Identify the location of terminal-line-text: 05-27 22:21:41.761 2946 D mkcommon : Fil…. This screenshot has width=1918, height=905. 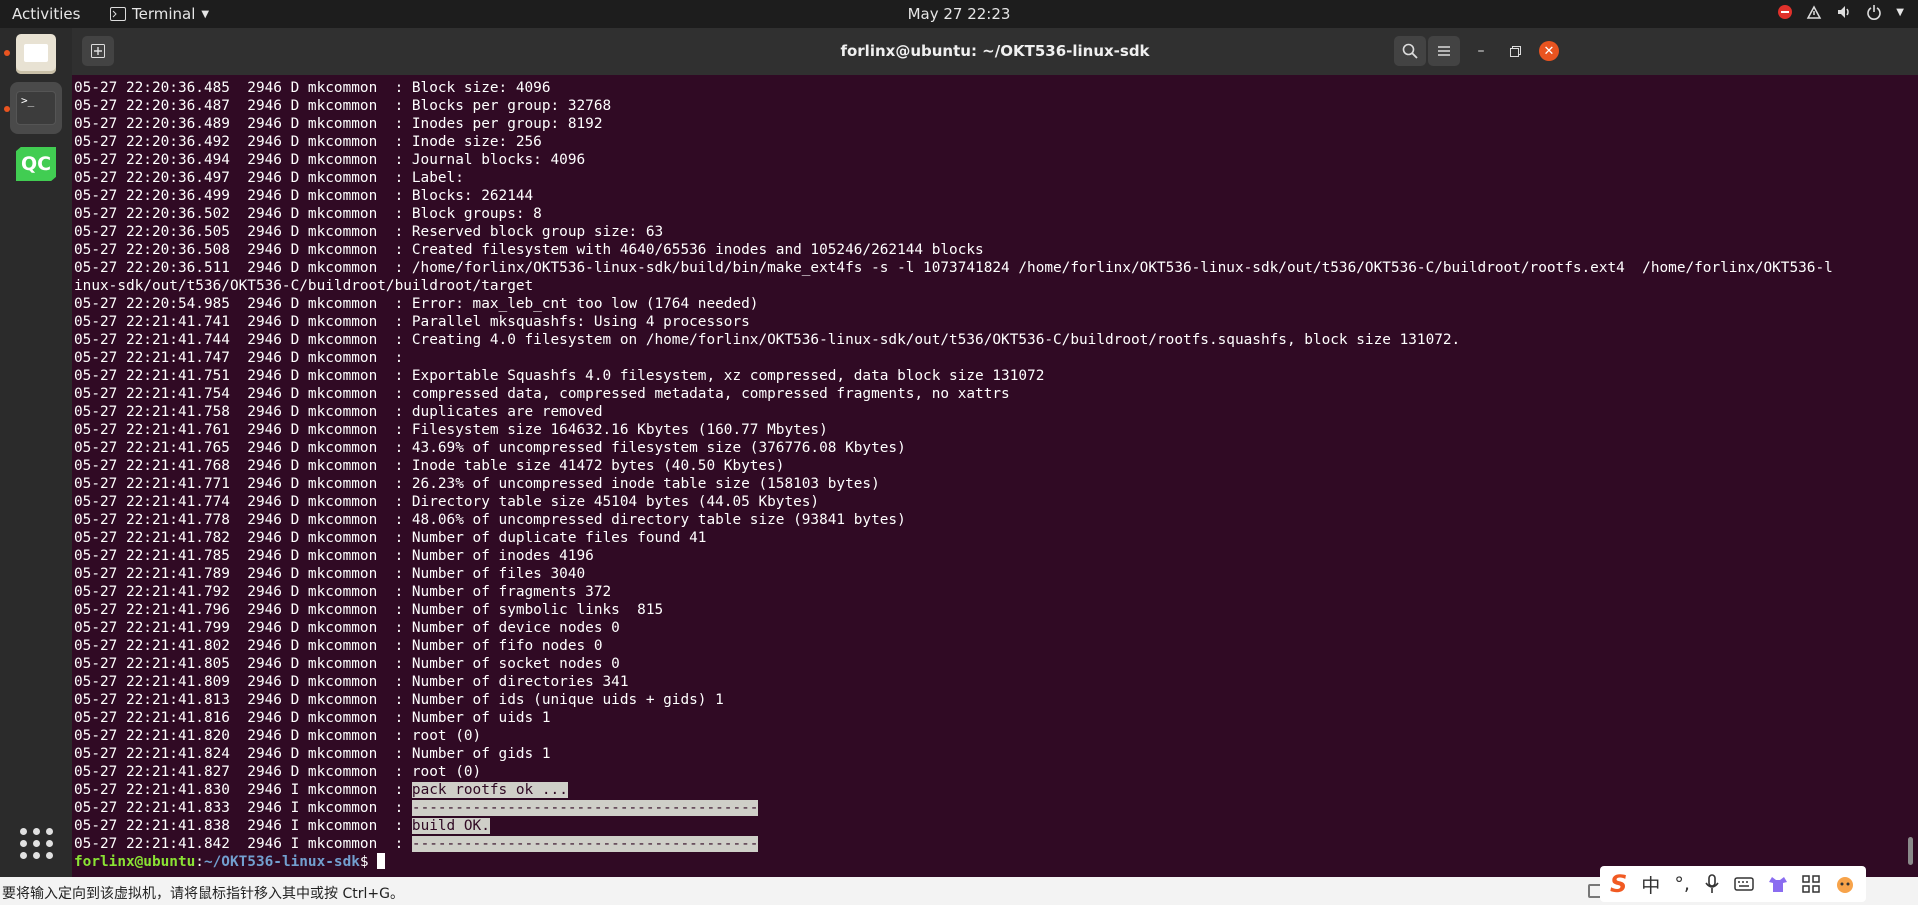
(451, 430).